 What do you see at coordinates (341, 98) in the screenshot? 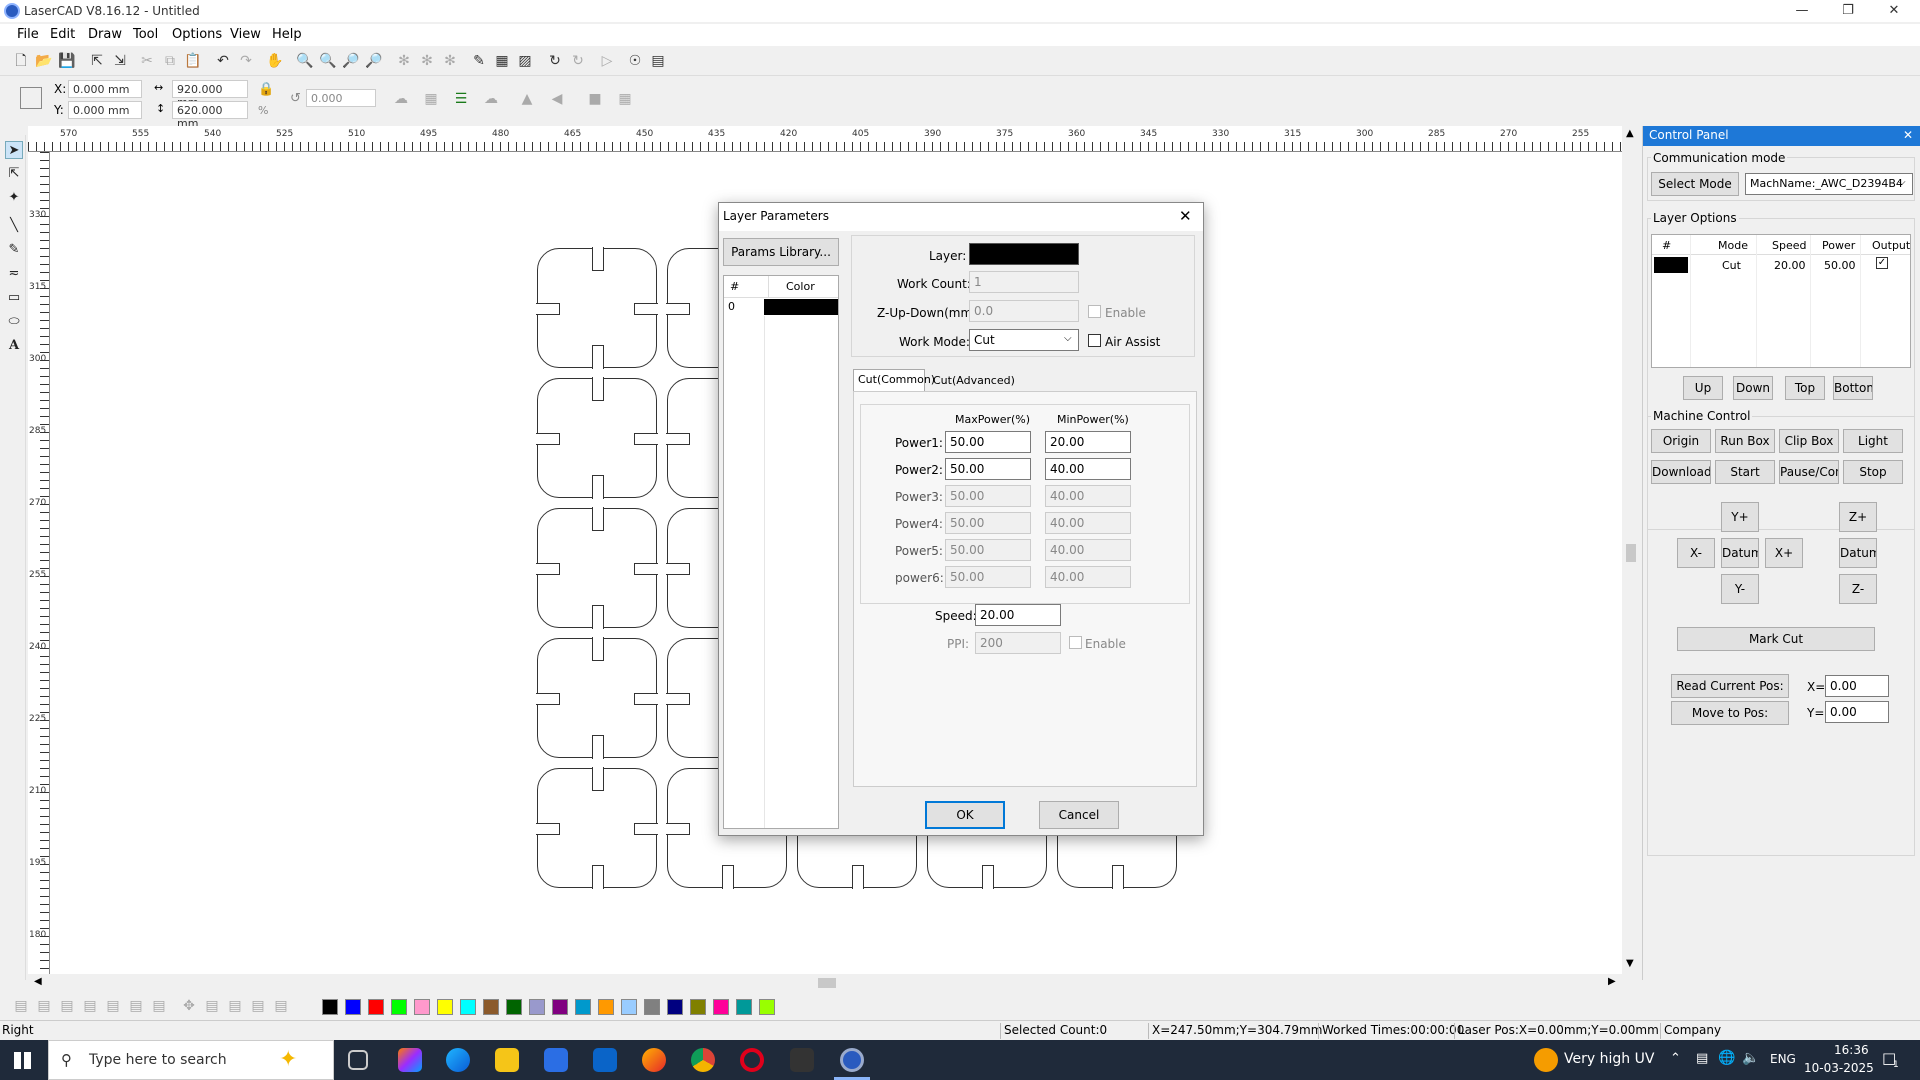
I see `rotate-angle-field: 0.000` at bounding box center [341, 98].